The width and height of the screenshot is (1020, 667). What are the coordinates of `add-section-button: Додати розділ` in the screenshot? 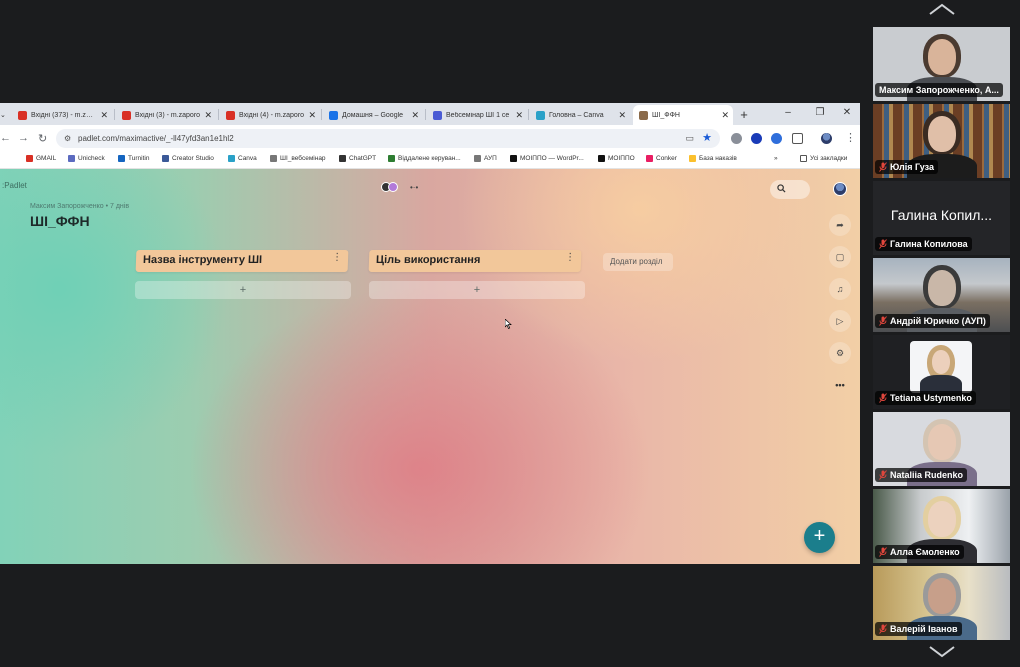 It's located at (638, 262).